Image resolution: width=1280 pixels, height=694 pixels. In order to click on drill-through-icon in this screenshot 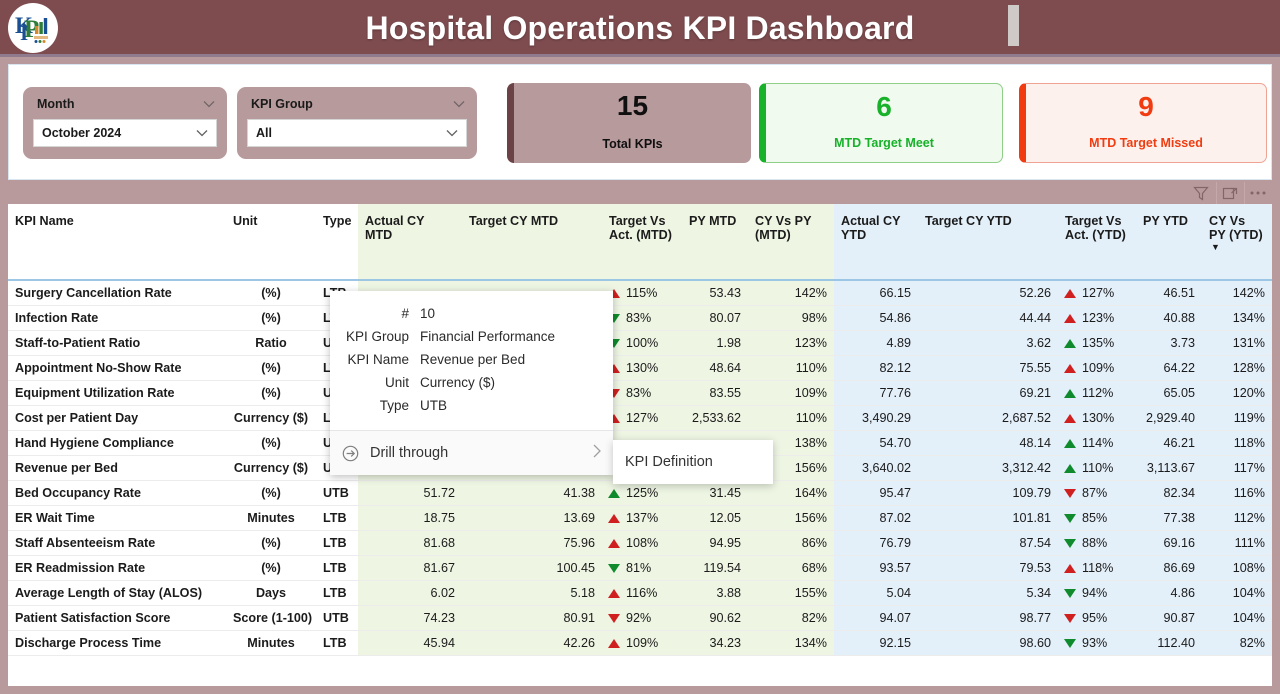, I will do `click(354, 453)`.